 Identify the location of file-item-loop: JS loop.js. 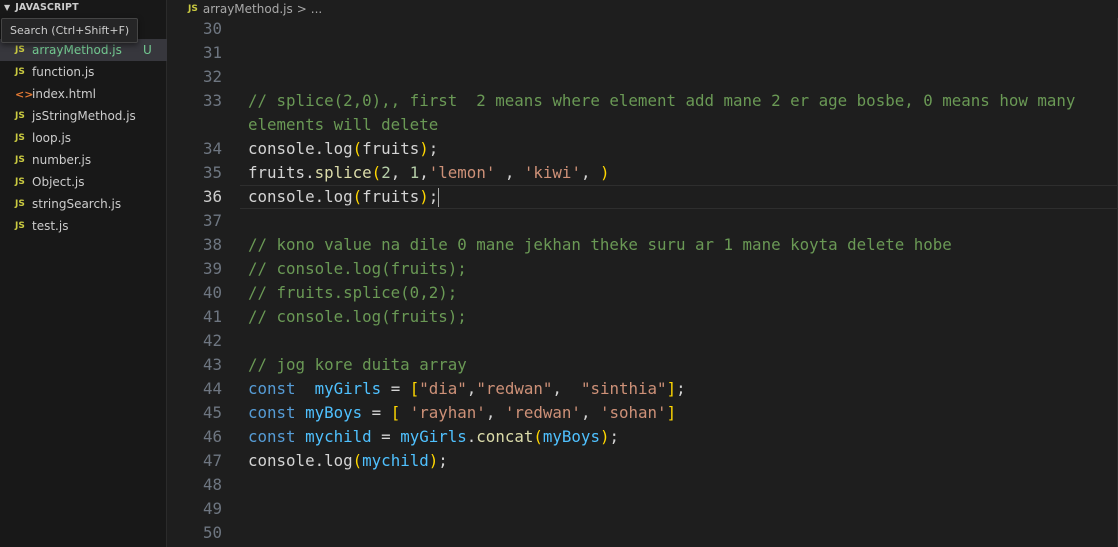
(83, 138).